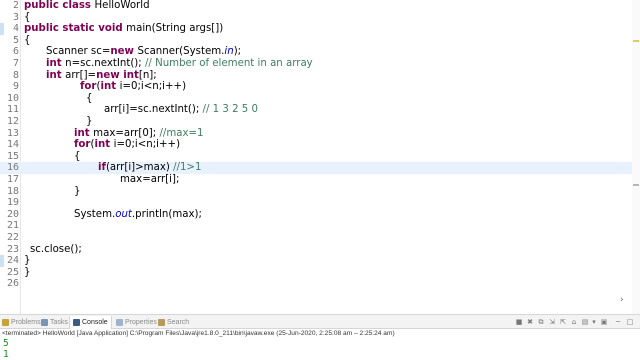  Describe the element at coordinates (636, 41) in the screenshot. I see `warning-marker` at that location.